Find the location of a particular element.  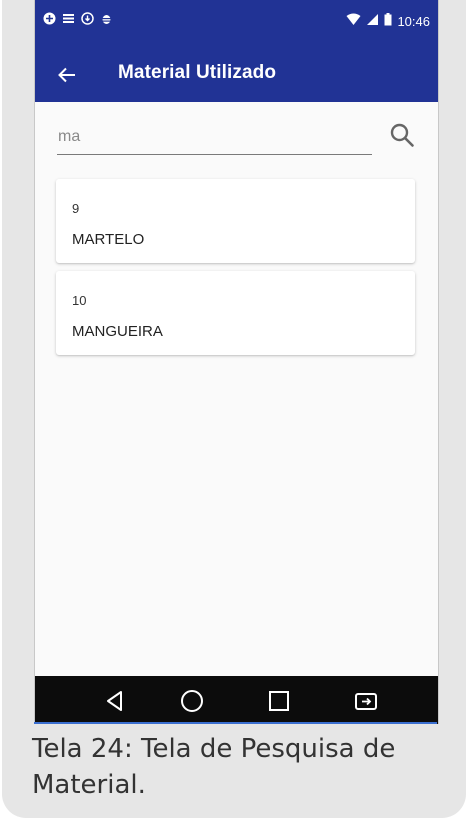

search-input is located at coordinates (214, 137).